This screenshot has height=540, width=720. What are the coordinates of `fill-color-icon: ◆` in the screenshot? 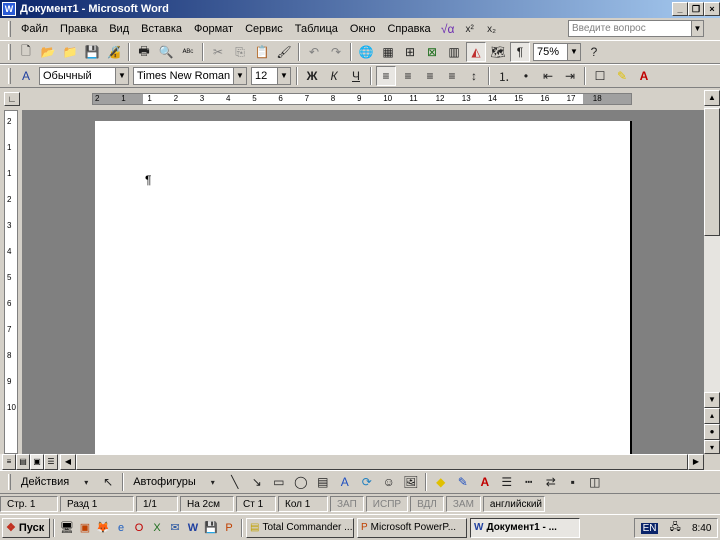 It's located at (441, 482).